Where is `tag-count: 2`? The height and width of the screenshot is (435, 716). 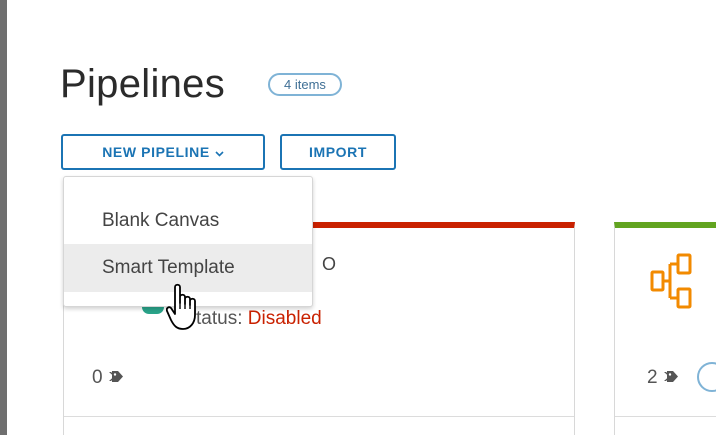
tag-count: 2 is located at coordinates (663, 378).